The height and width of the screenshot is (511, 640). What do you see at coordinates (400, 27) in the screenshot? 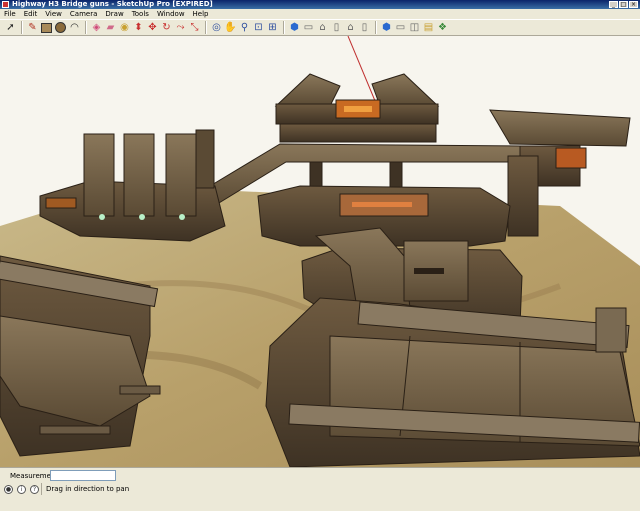
I see `share-model-icon: ▭` at bounding box center [400, 27].